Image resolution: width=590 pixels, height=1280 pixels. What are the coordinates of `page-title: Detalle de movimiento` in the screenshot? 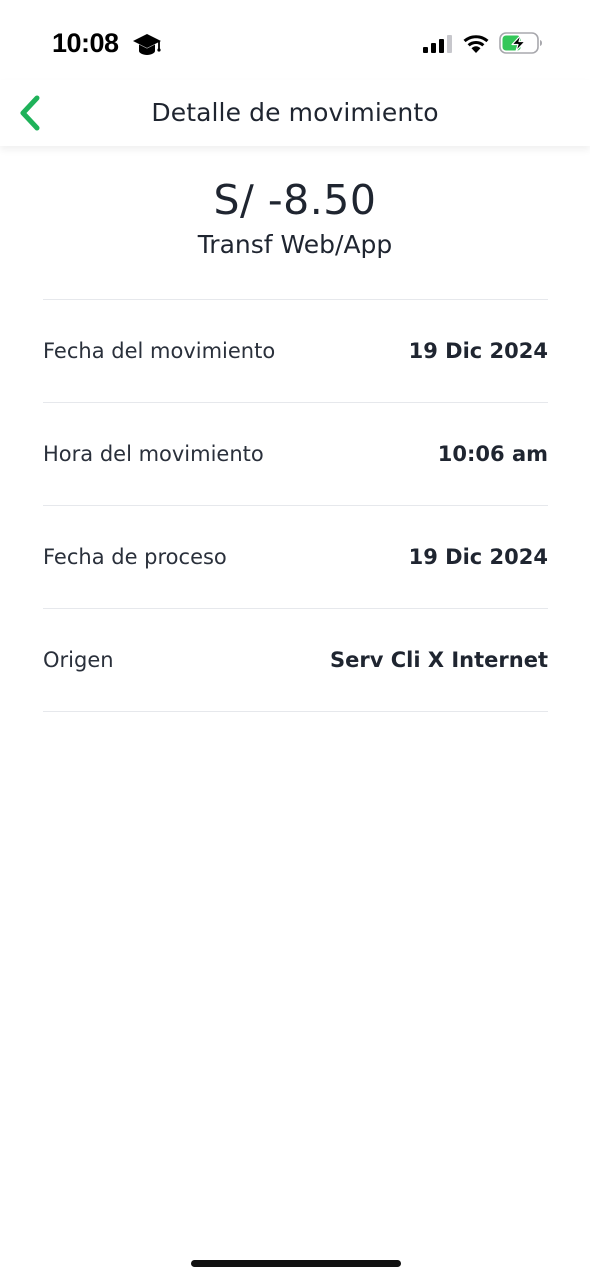 It's located at (295, 112).